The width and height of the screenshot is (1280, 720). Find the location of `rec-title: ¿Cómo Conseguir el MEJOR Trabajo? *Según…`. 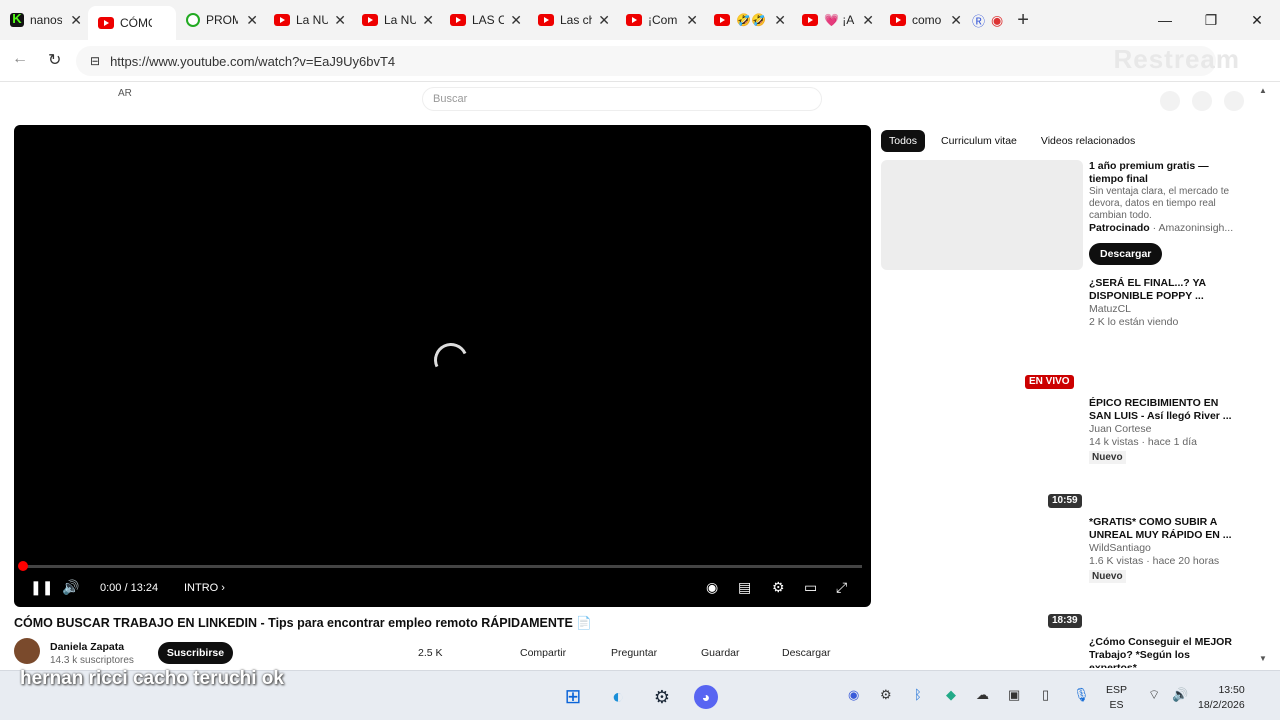

rec-title: ¿Cómo Conseguir el MEJOR Trabajo? *Según… is located at coordinates (1160, 652).